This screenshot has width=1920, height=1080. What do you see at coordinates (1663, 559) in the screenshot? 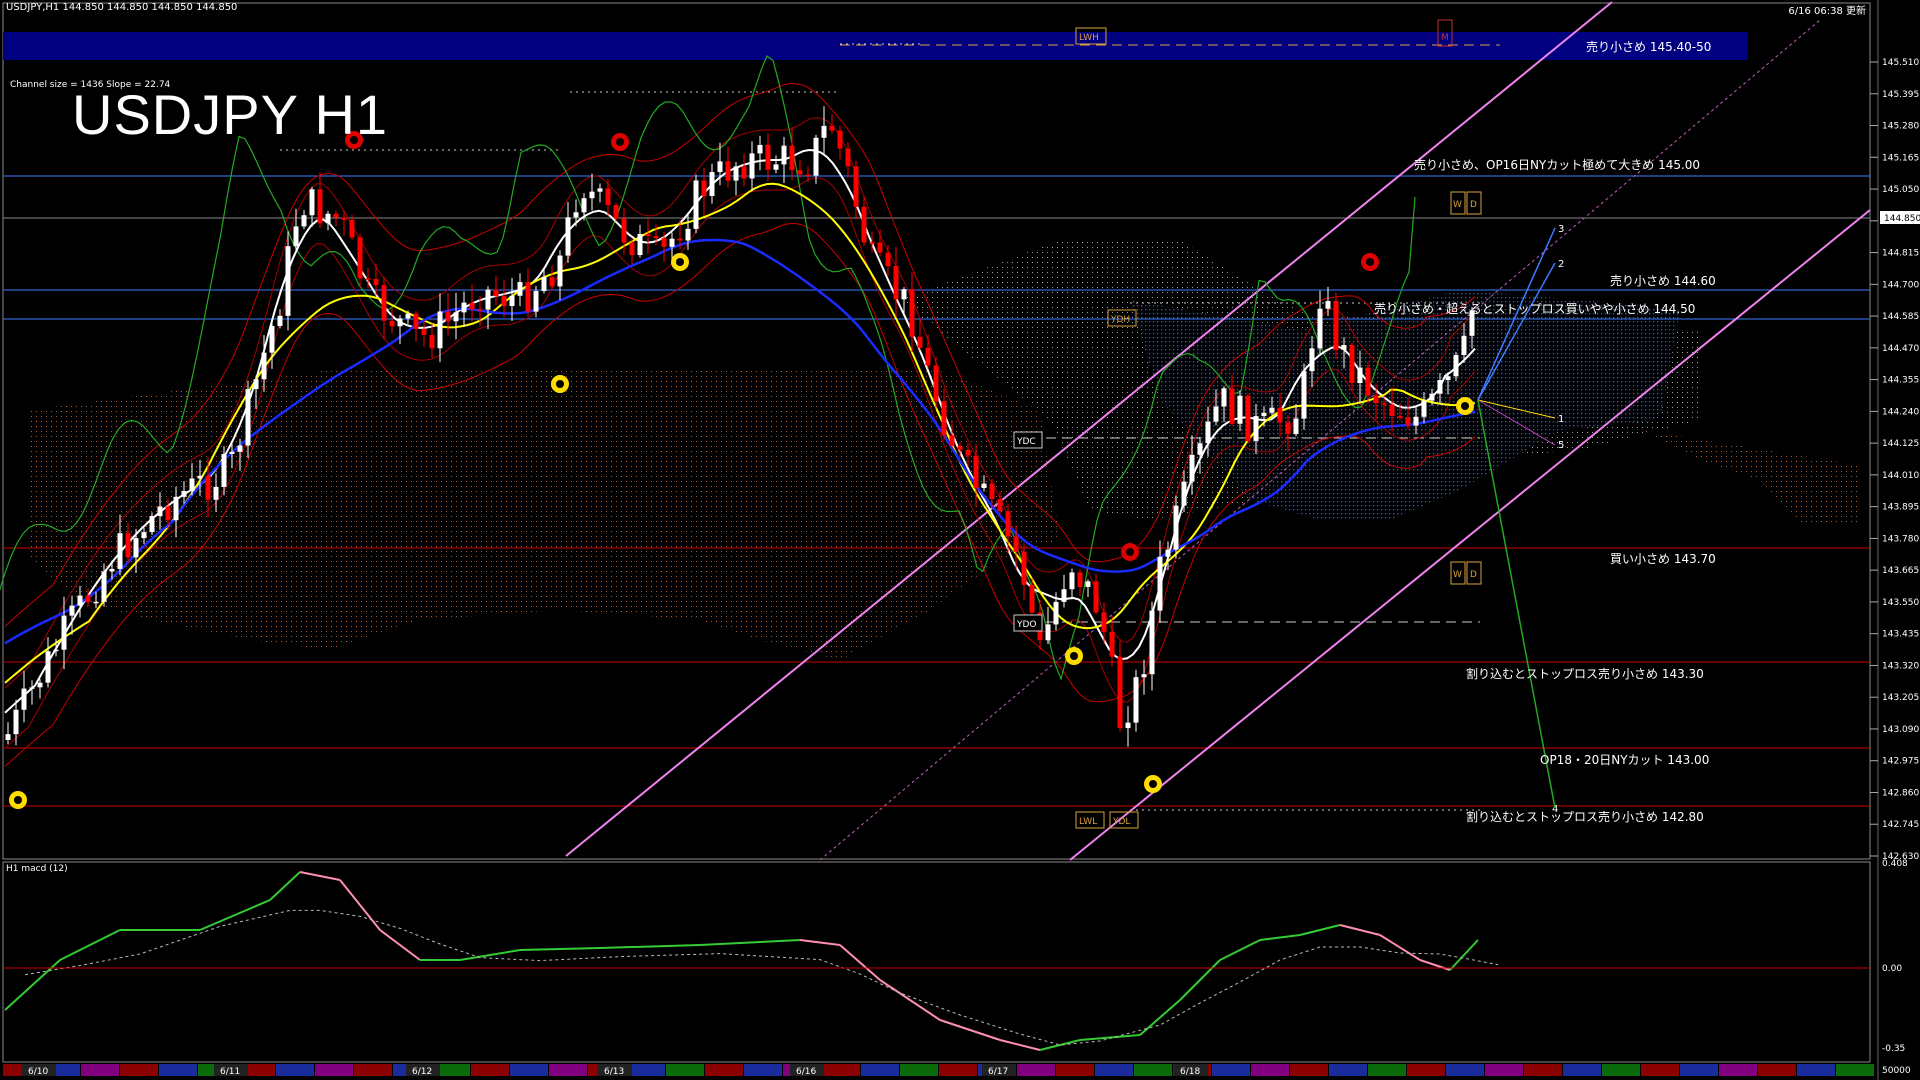
I see `annotation-buy-143-70: 買い小さめ 143.70` at bounding box center [1663, 559].